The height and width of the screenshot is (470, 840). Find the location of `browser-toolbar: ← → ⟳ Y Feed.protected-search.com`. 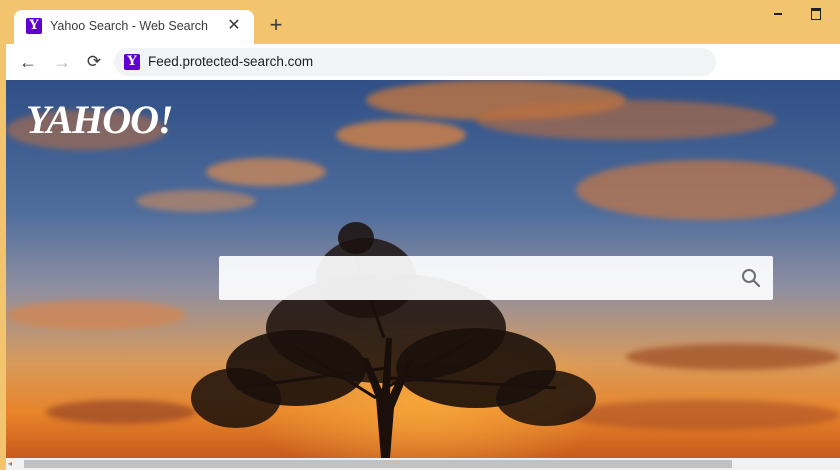

browser-toolbar: ← → ⟳ Y Feed.protected-search.com is located at coordinates (423, 62).